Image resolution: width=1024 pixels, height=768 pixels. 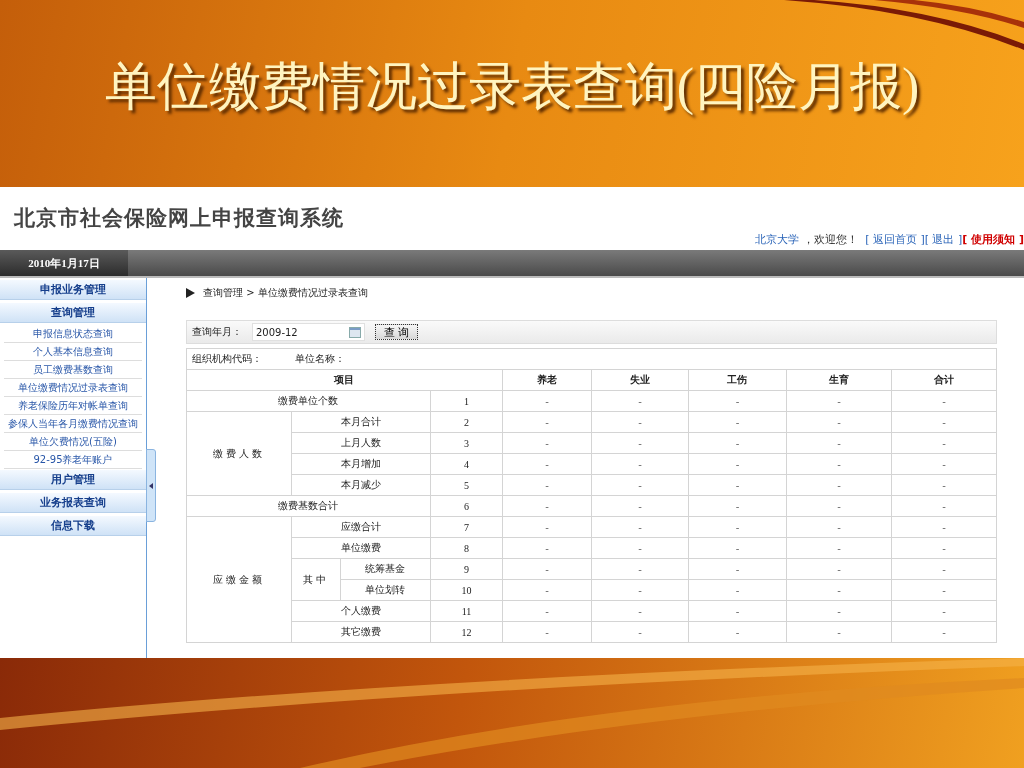 What do you see at coordinates (344, 380) in the screenshot?
I see `column-header: 项目` at bounding box center [344, 380].